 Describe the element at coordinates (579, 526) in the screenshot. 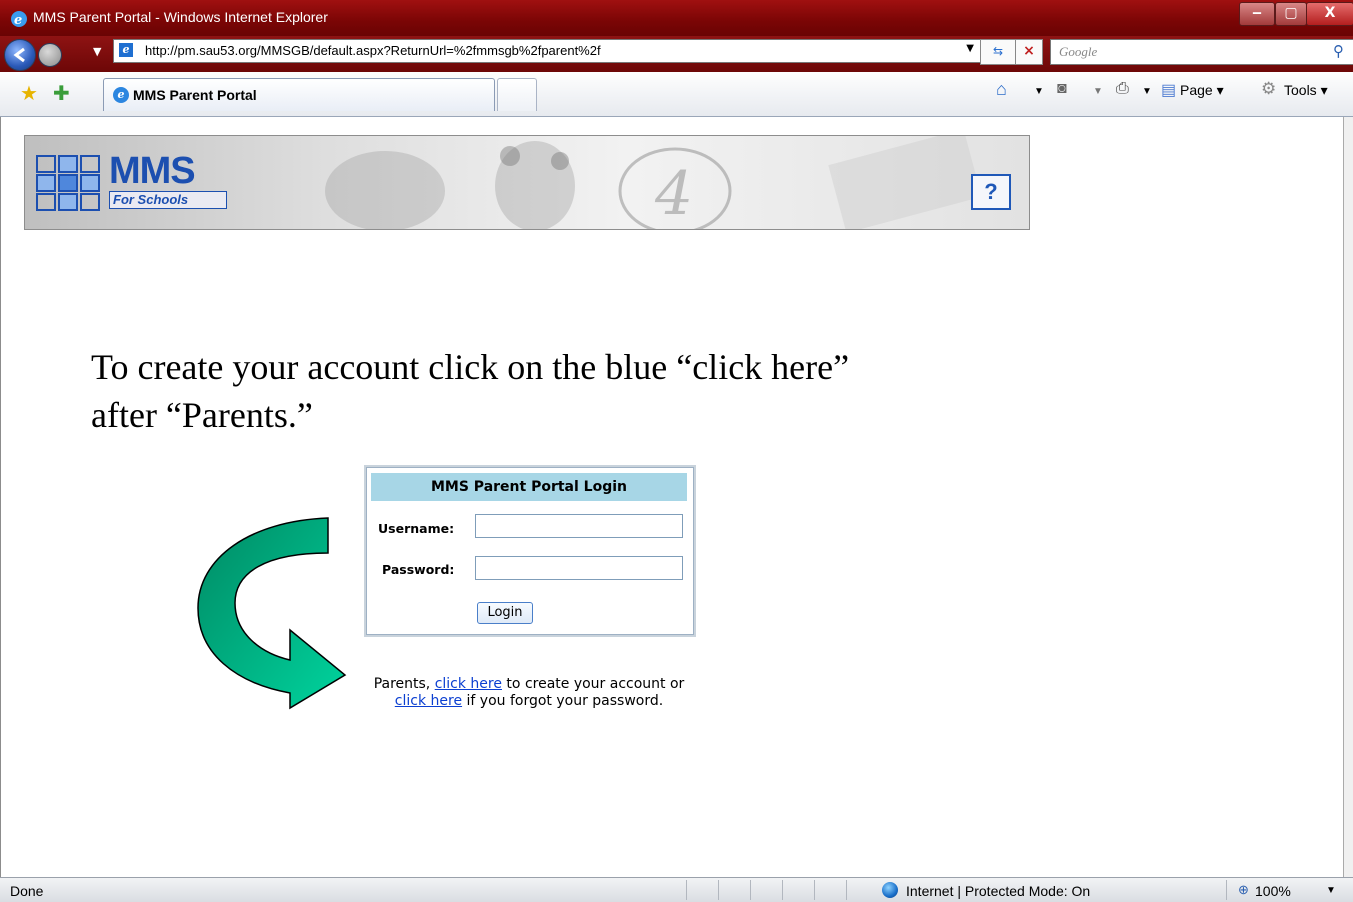

I see `username-input` at that location.